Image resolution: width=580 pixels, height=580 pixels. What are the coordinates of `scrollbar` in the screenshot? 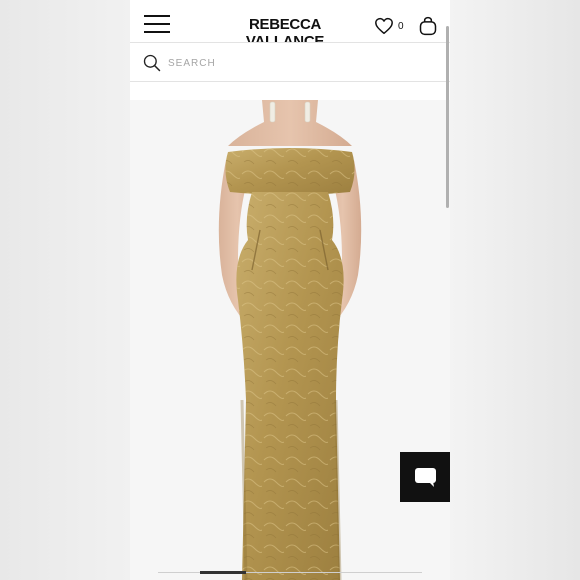 It's located at (447, 117).